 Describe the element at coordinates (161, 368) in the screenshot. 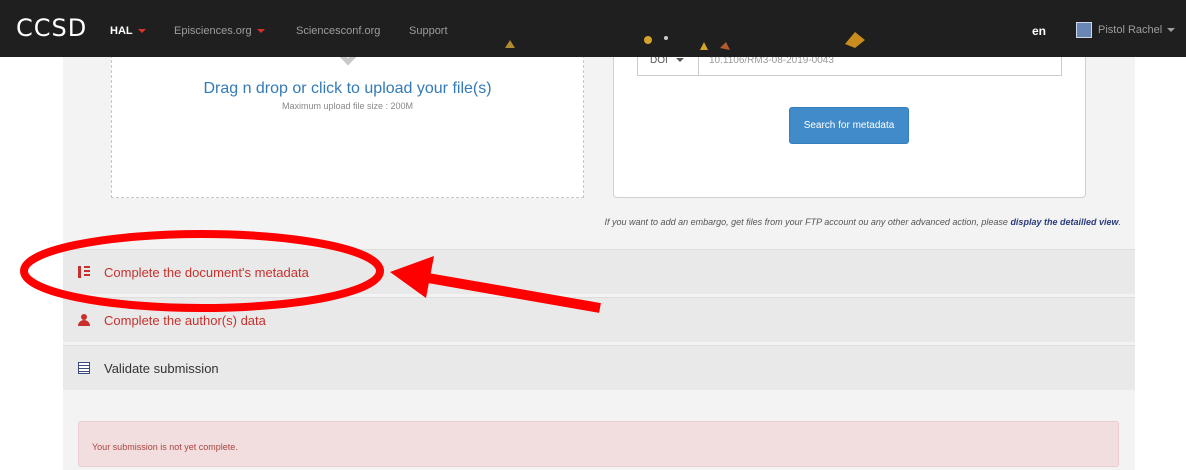

I see `section-label: Validate submission` at that location.